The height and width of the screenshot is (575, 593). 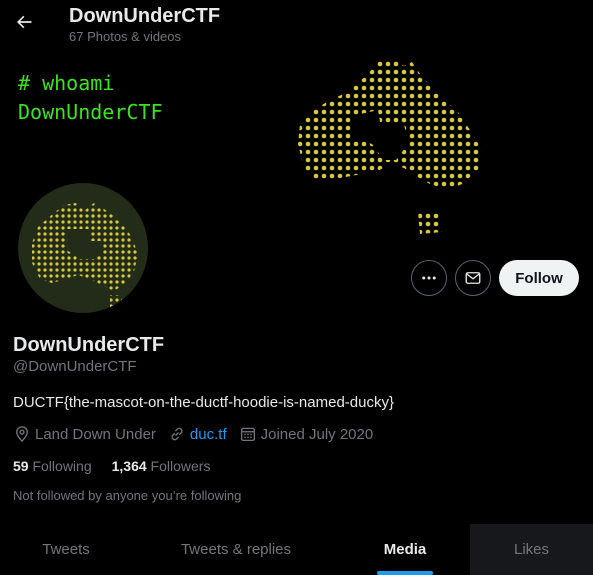 What do you see at coordinates (296, 26) in the screenshot?
I see `top-header: DownUnderCTF 67 Photos & videos` at bounding box center [296, 26].